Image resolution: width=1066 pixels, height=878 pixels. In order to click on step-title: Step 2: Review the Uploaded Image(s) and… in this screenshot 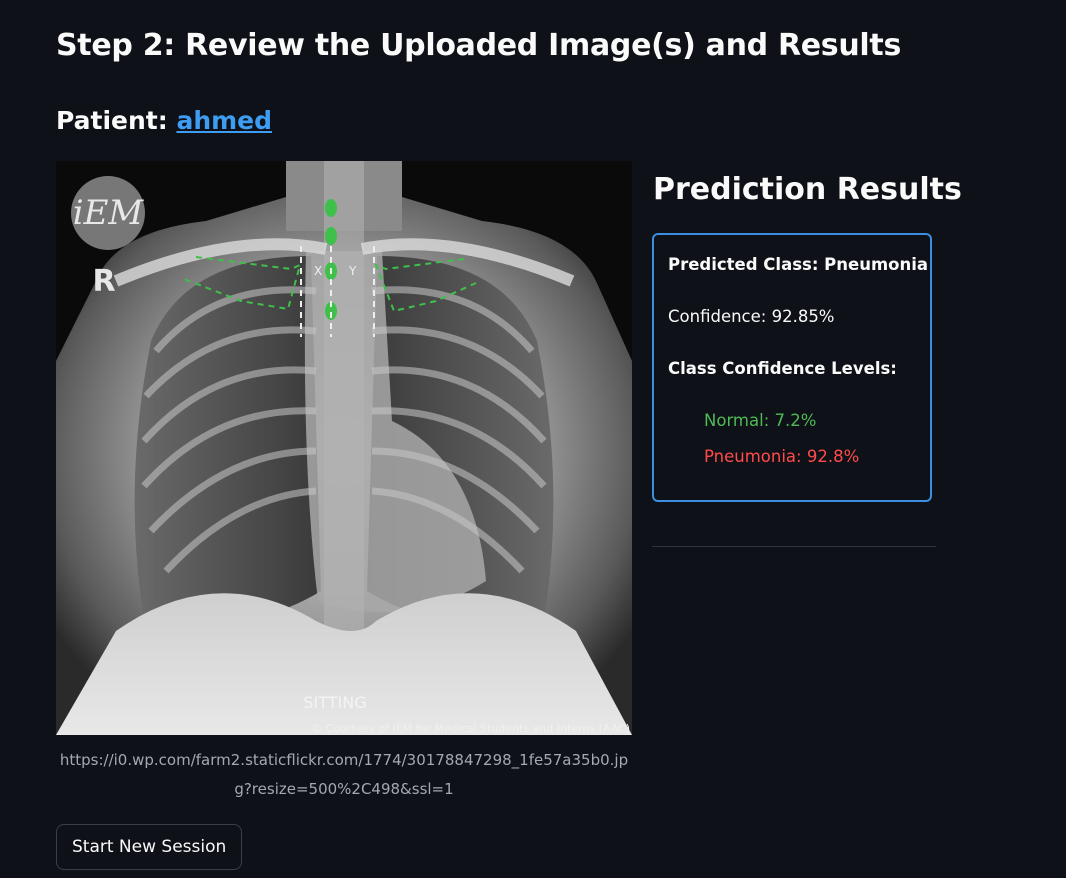, I will do `click(478, 45)`.